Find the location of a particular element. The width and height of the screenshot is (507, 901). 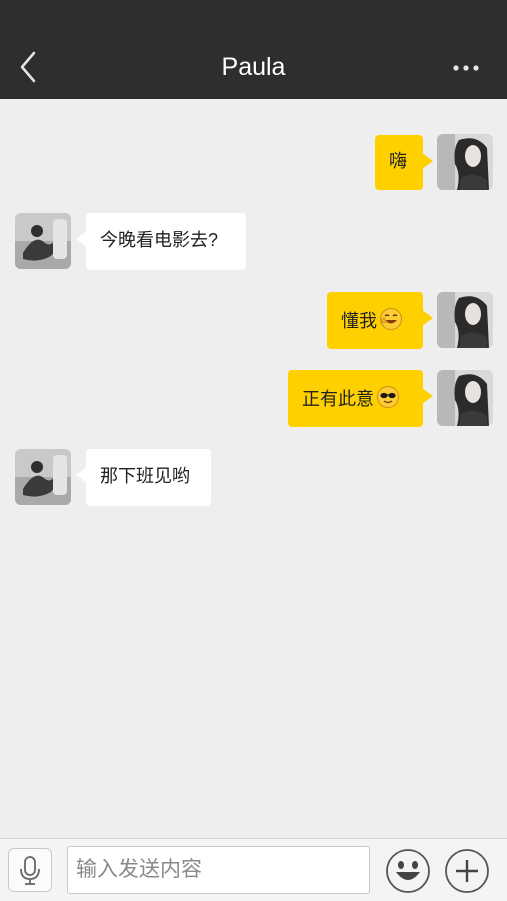

message-text: 今晚看电影去? is located at coordinates (159, 240).